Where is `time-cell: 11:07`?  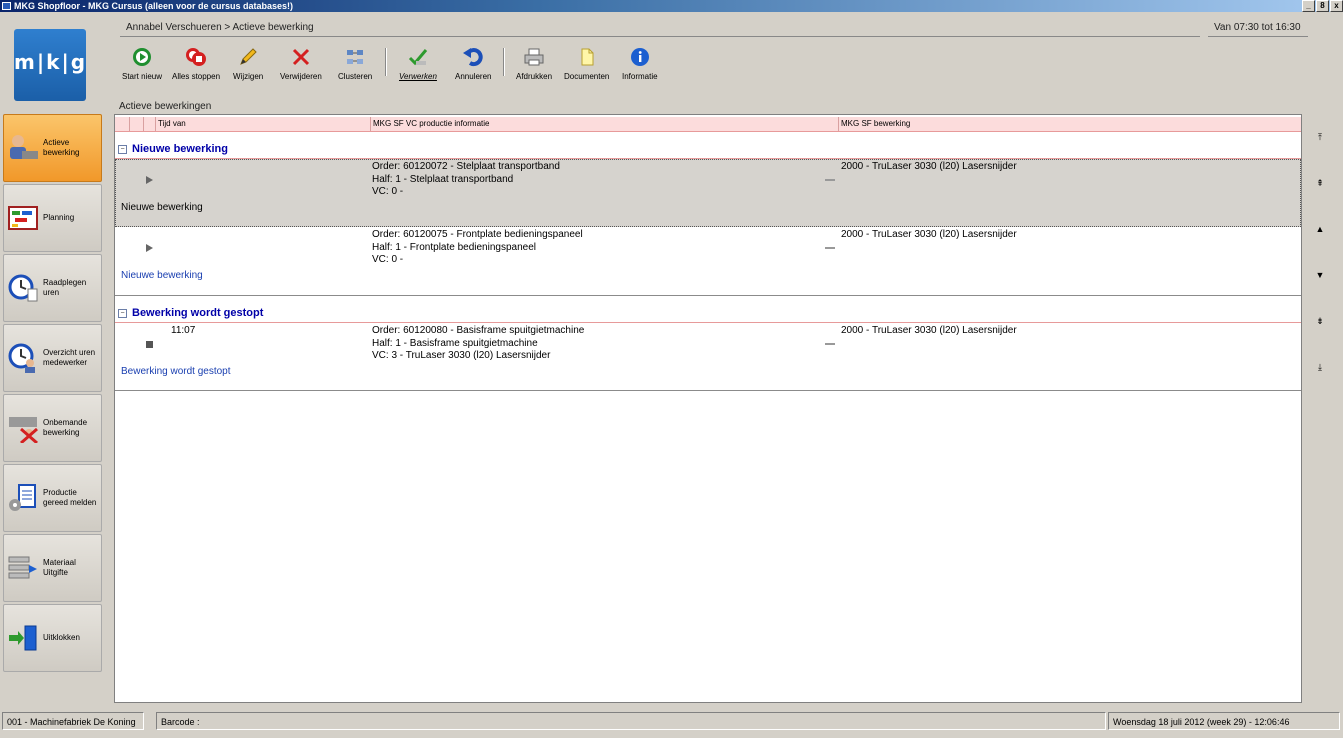 time-cell: 11:07 is located at coordinates (183, 330).